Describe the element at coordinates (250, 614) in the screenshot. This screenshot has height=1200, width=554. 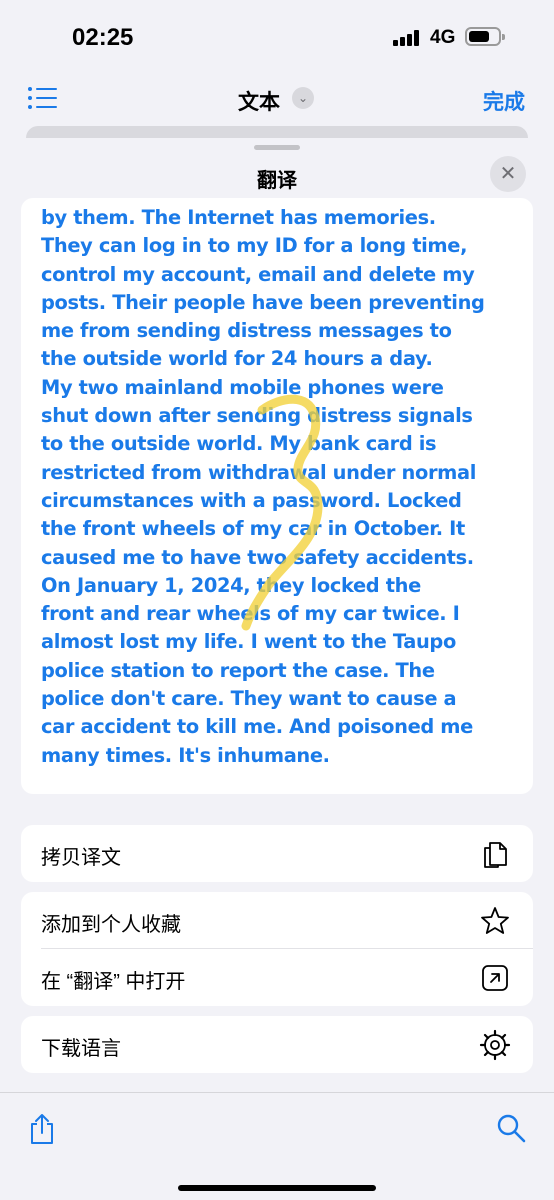
I see `translation-line: front and rear wheels of my car twice. I` at that location.